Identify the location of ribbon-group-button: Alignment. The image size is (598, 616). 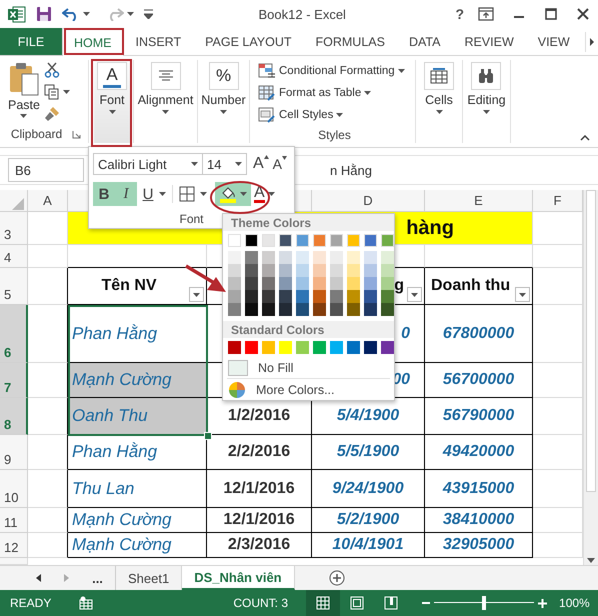
(165, 101).